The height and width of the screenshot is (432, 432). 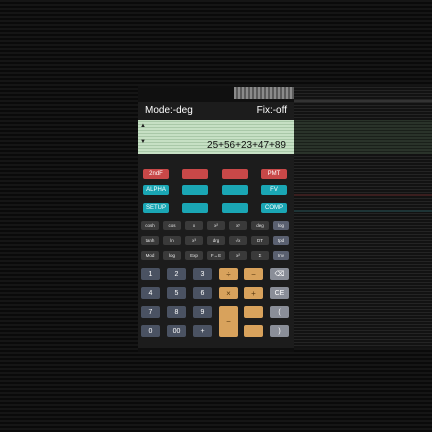 I want to click on open-paren-button: (, so click(x=279, y=312).